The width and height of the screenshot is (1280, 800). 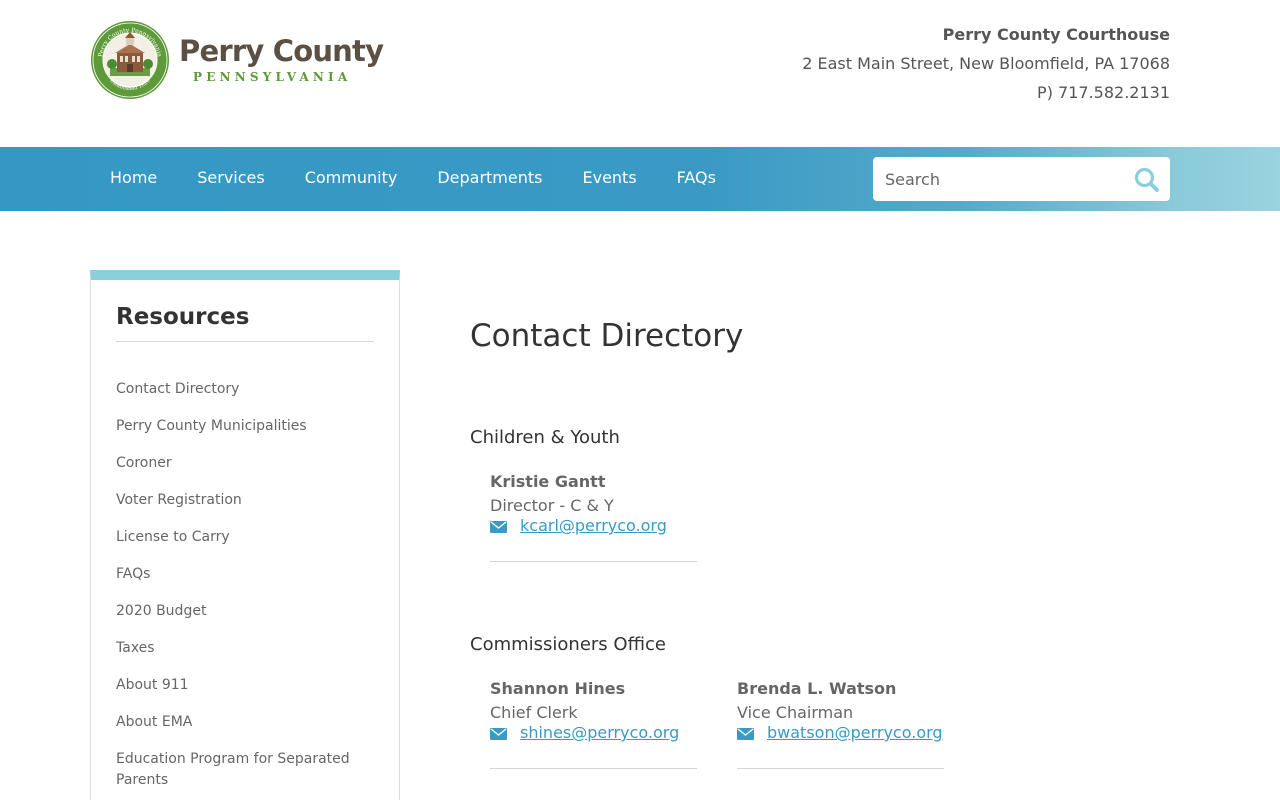 What do you see at coordinates (552, 505) in the screenshot?
I see `contact-card-role: Director - C & Y` at bounding box center [552, 505].